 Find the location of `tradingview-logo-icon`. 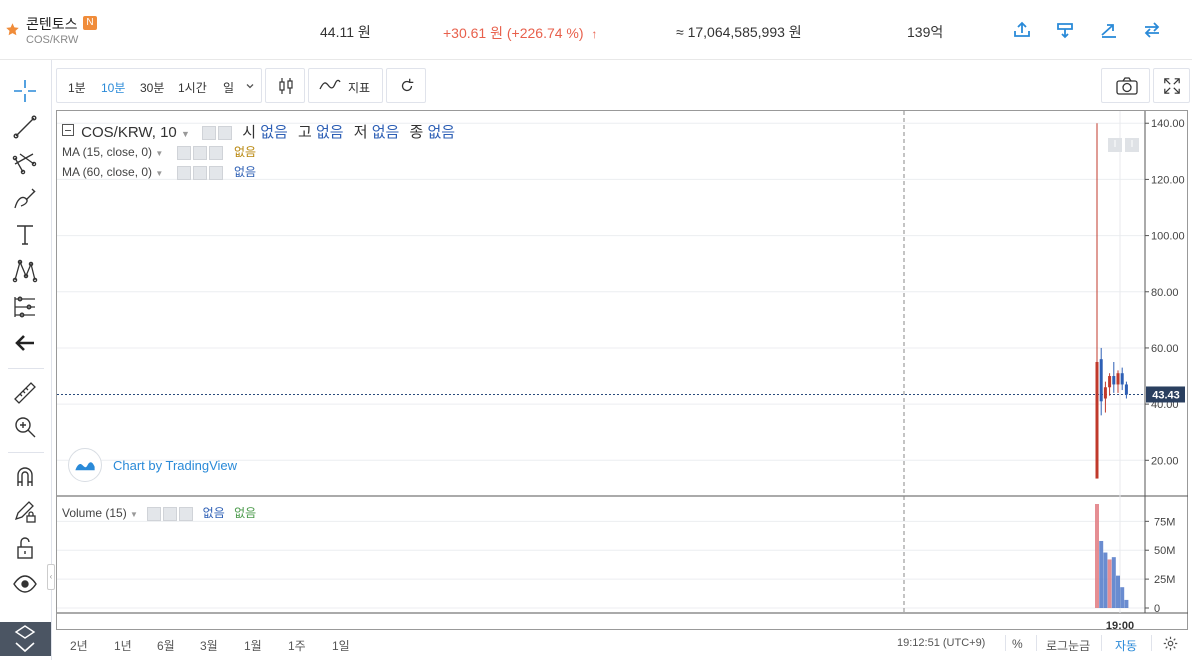

tradingview-logo-icon is located at coordinates (85, 465).